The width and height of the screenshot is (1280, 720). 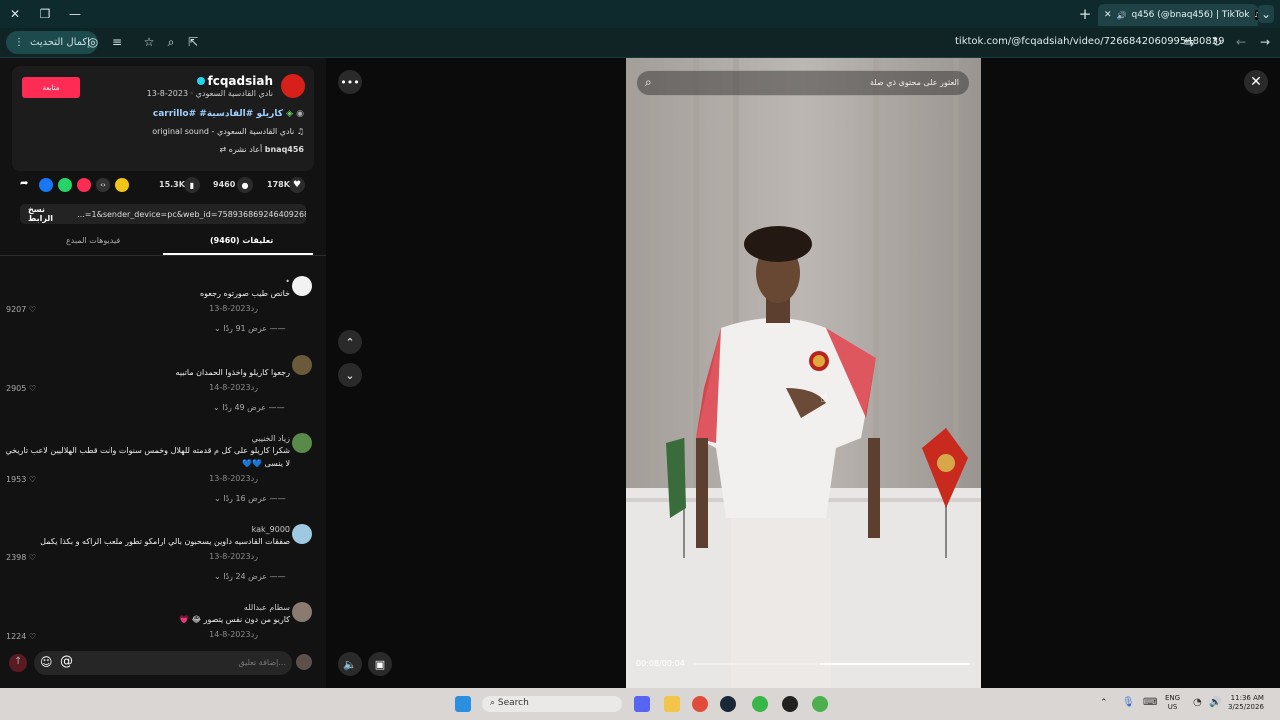 What do you see at coordinates (172, 184) in the screenshot?
I see `save-count: 15.3K` at bounding box center [172, 184].